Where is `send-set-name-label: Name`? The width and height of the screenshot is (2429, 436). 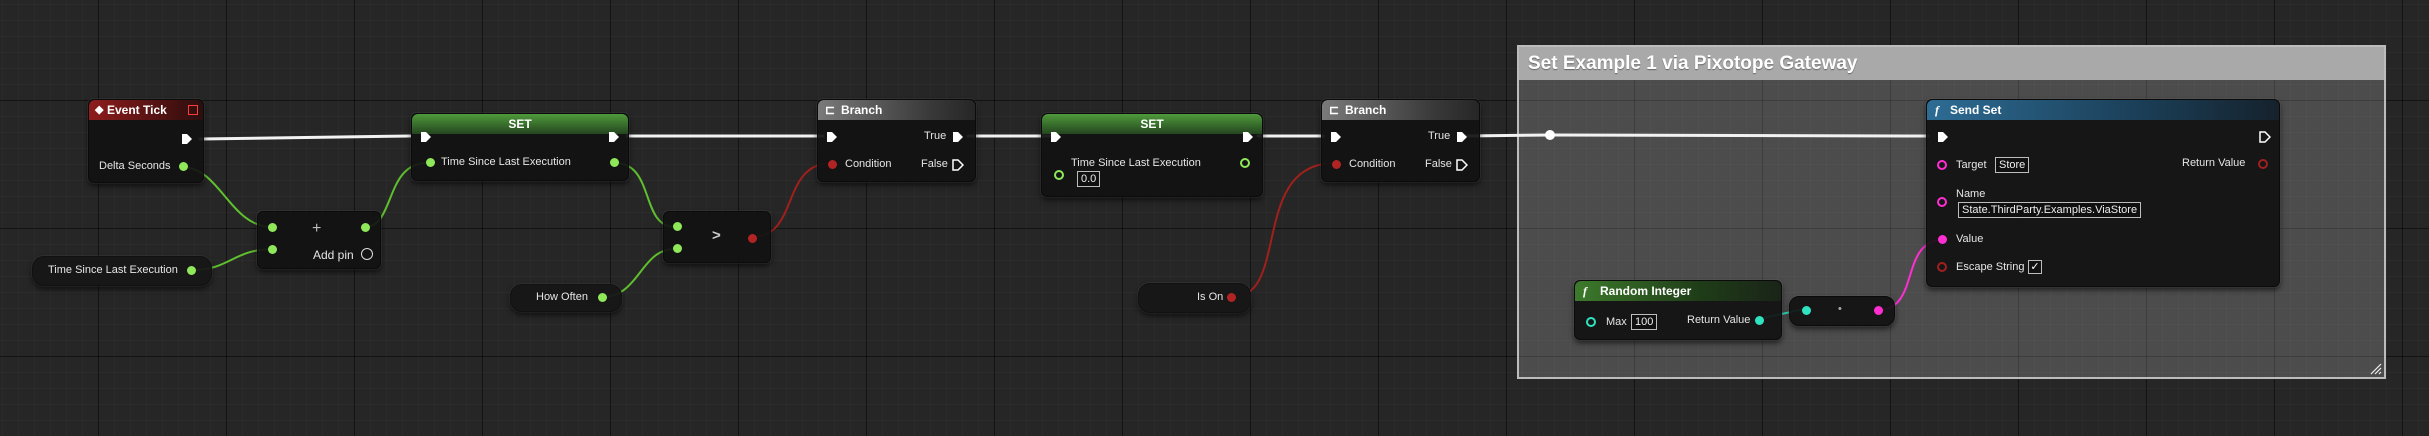
send-set-name-label: Name is located at coordinates (1971, 194).